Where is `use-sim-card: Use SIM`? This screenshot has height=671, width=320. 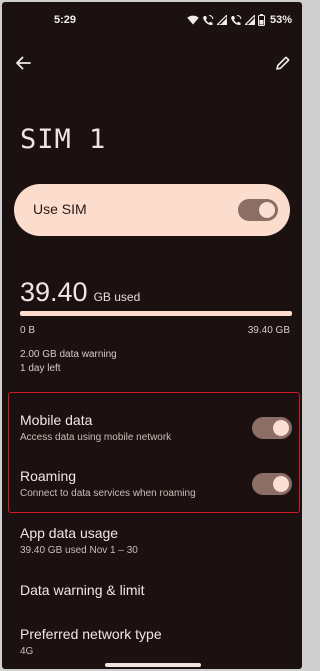 use-sim-card: Use SIM is located at coordinates (152, 210).